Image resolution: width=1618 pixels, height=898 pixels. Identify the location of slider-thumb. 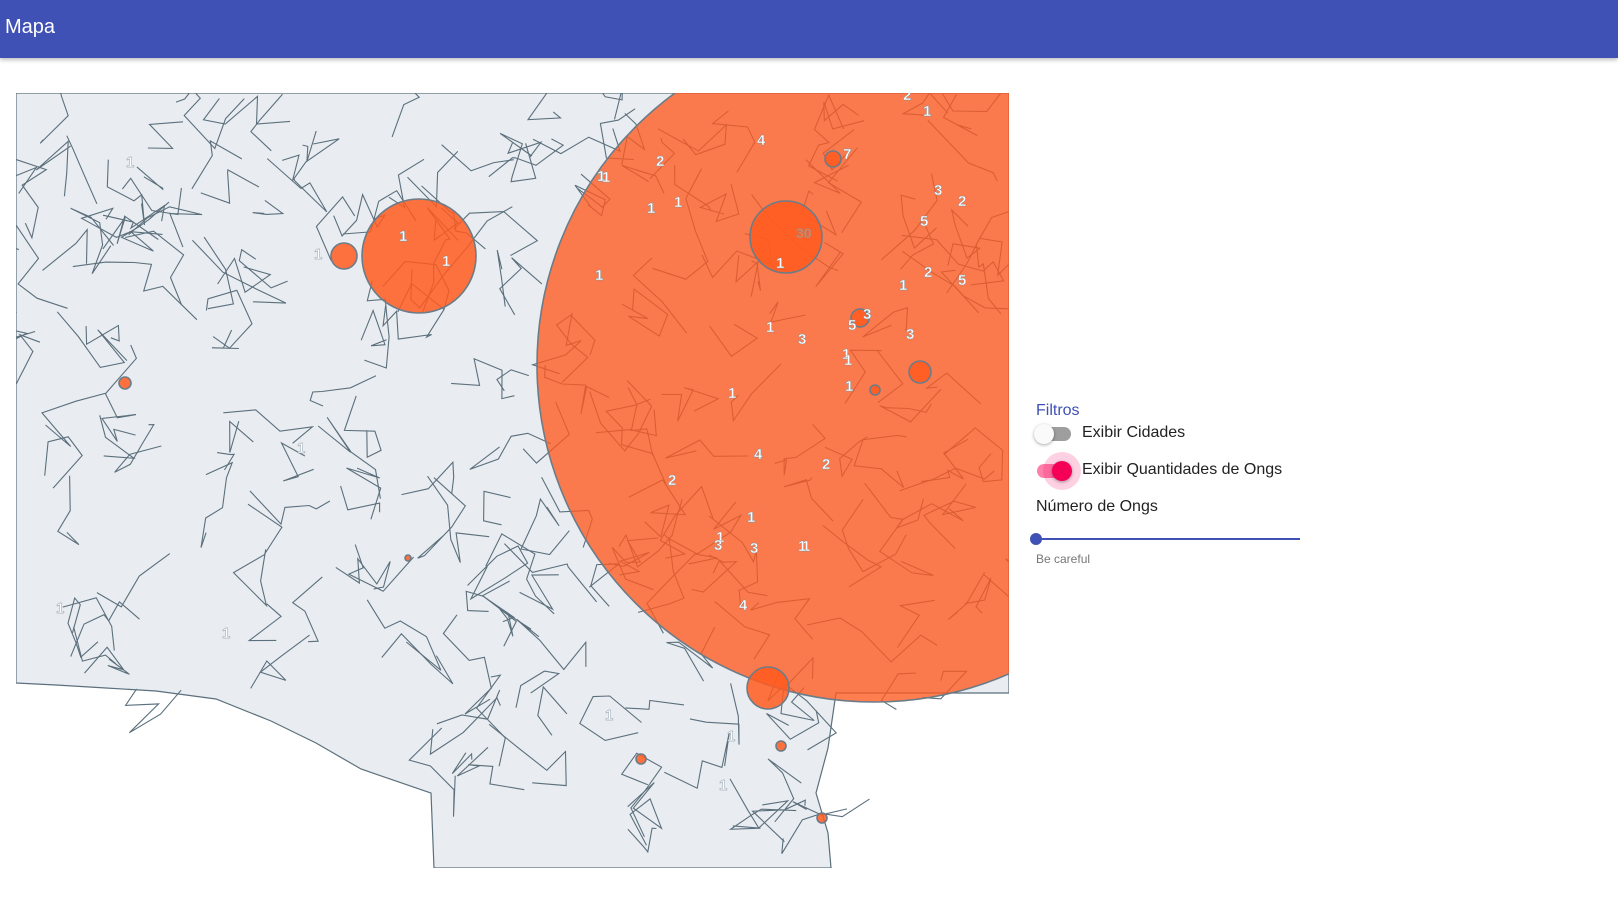
(1036, 539).